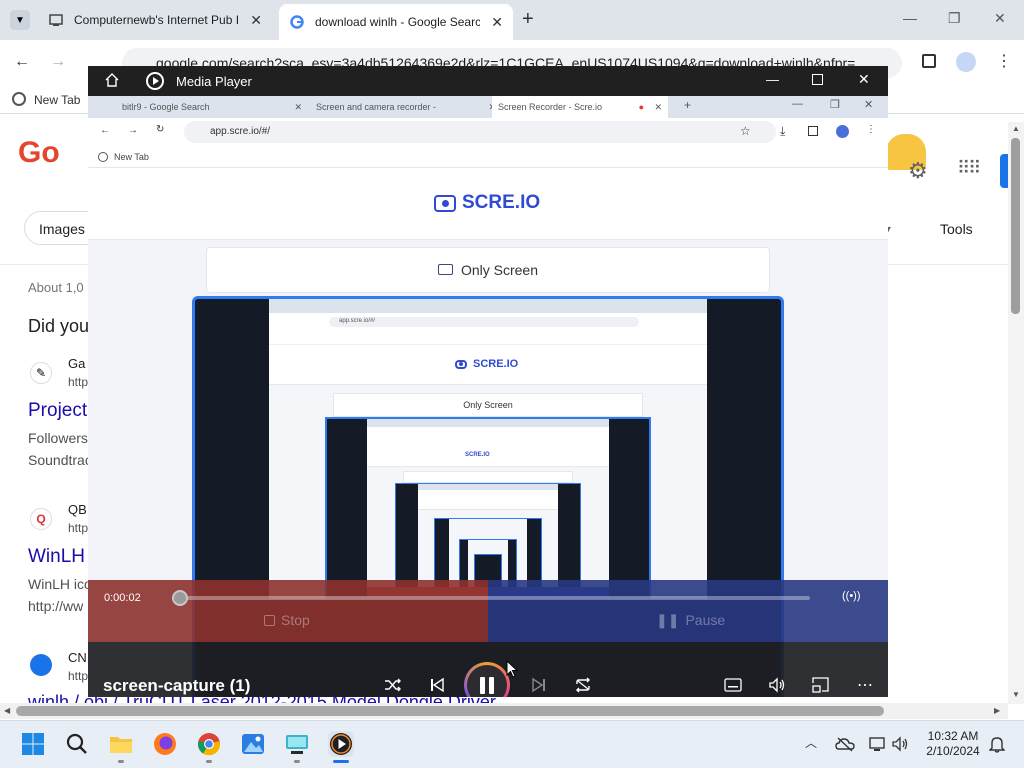 This screenshot has width=1024, height=768. Describe the element at coordinates (488, 500) in the screenshot. I see `nested-header` at that location.